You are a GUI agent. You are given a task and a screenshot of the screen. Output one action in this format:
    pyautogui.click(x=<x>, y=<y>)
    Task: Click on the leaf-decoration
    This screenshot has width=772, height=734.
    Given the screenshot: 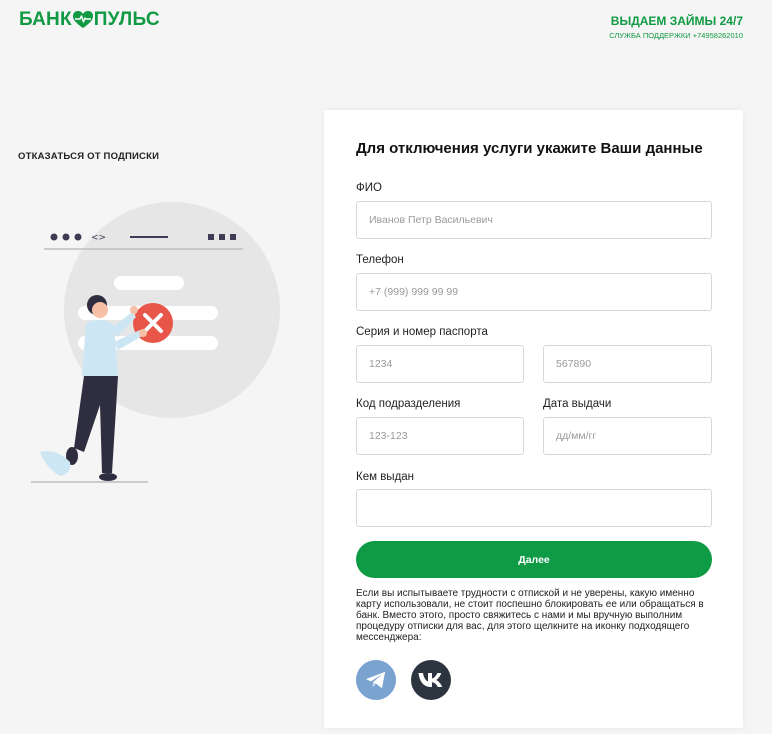 What is the action you would take?
    pyautogui.click(x=55, y=463)
    